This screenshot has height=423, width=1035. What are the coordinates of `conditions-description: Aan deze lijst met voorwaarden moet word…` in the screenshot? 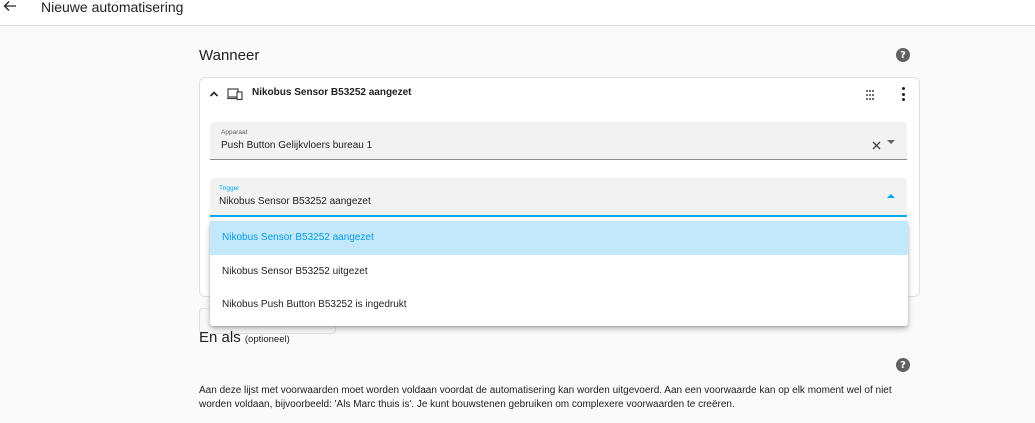 It's located at (545, 397).